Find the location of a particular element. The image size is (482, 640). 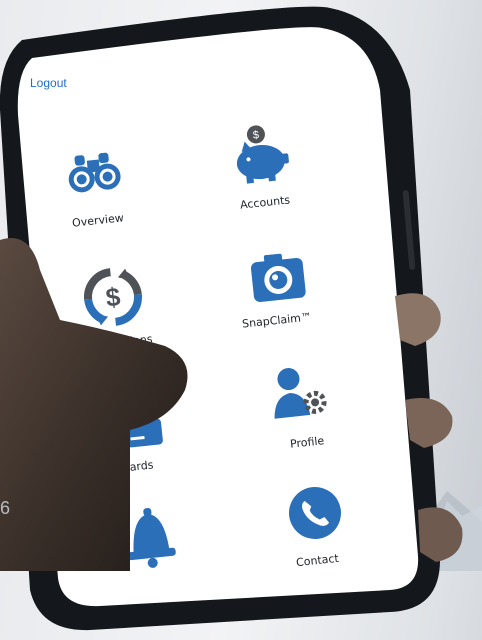

page-number: 6 is located at coordinates (5, 508).